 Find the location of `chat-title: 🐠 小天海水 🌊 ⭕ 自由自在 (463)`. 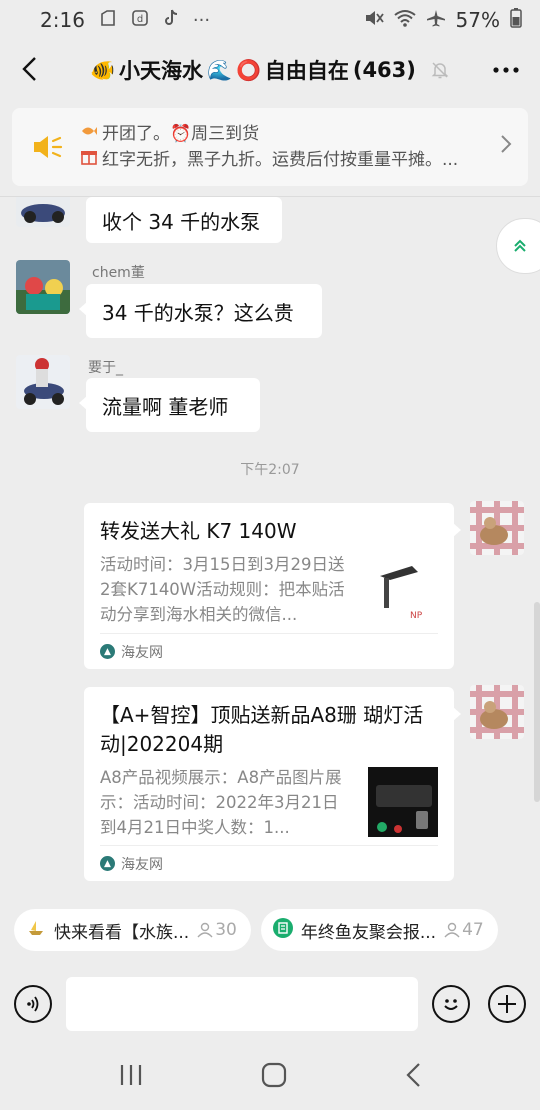

chat-title: 🐠 小天海水 🌊 ⭕ 自由自在 (463) is located at coordinates (270, 70).